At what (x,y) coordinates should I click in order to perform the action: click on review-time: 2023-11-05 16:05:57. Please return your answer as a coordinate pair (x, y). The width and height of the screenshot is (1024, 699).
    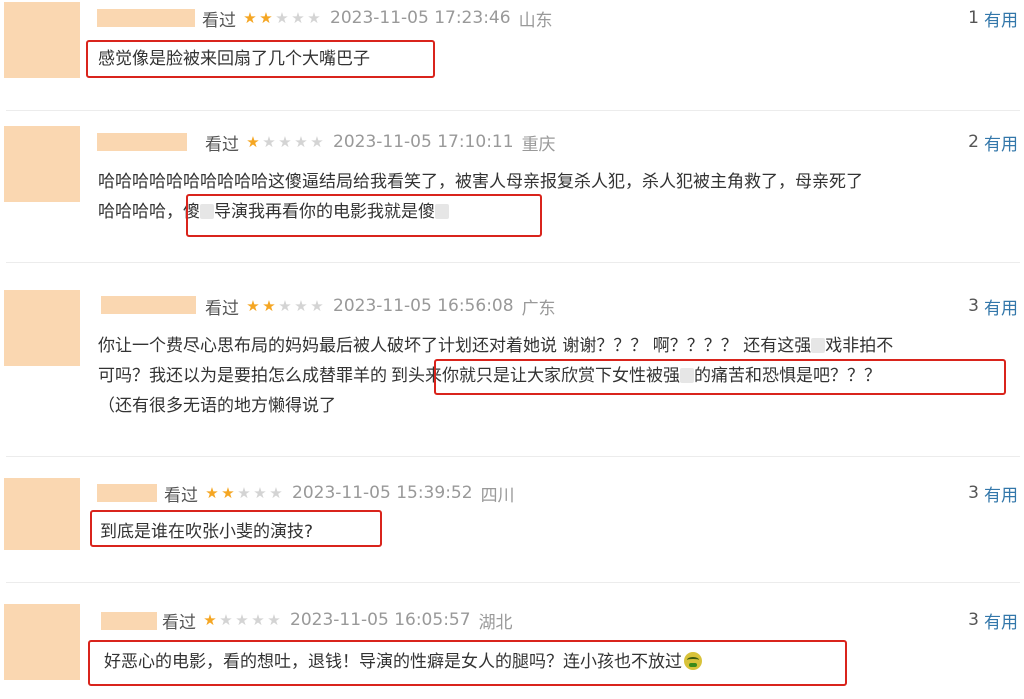
    Looking at the image, I should click on (380, 620).